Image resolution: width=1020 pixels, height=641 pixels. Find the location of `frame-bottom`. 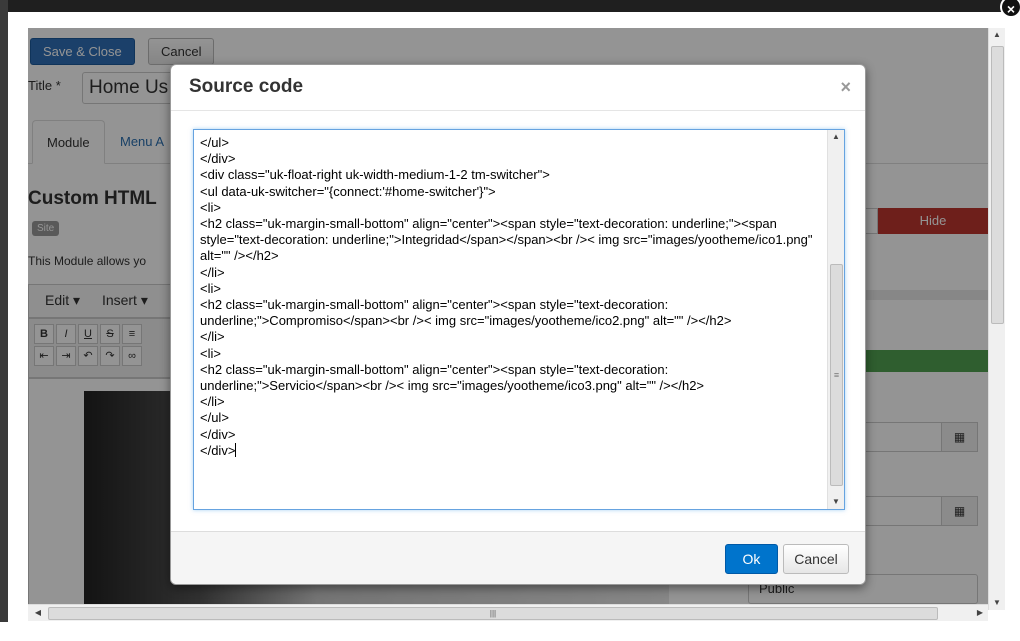

frame-bottom is located at coordinates (510, 631).